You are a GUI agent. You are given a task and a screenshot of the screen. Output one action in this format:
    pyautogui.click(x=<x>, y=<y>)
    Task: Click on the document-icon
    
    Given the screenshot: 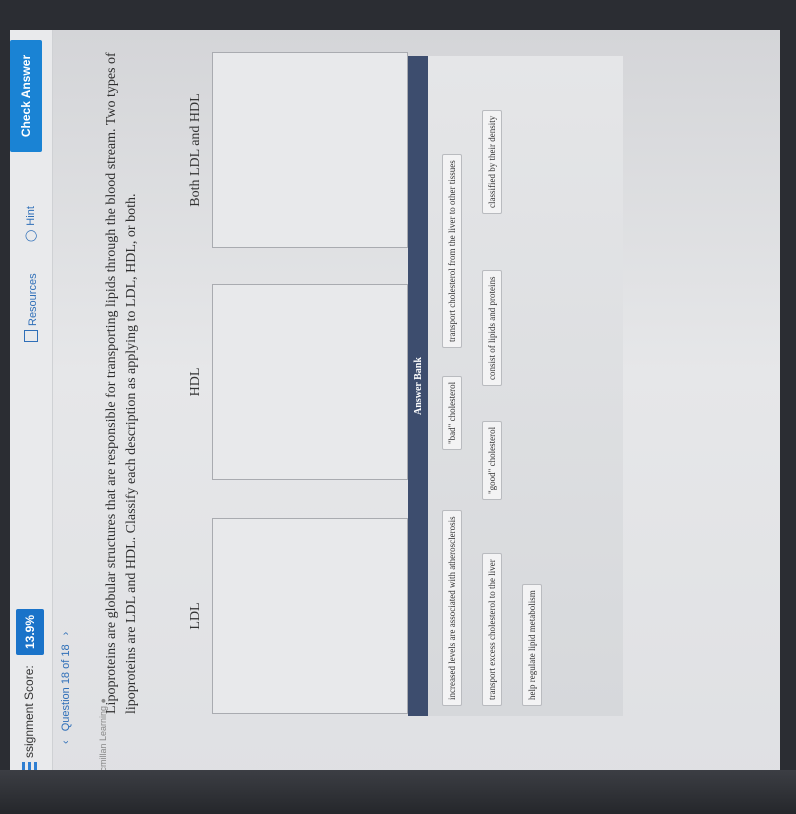 What is the action you would take?
    pyautogui.click(x=31, y=336)
    